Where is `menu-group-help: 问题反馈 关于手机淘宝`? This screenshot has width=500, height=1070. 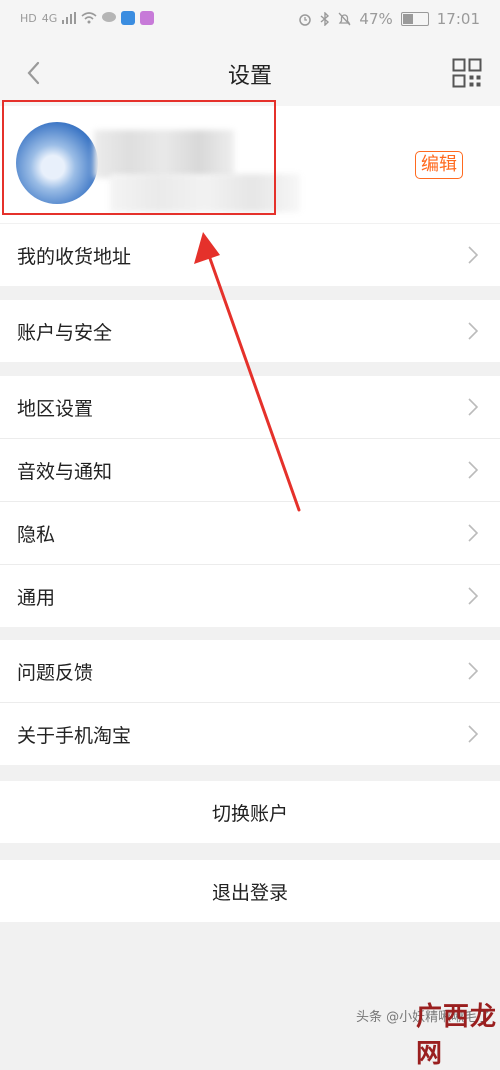
menu-group-help: 问题反馈 关于手机淘宝 is located at coordinates (250, 702).